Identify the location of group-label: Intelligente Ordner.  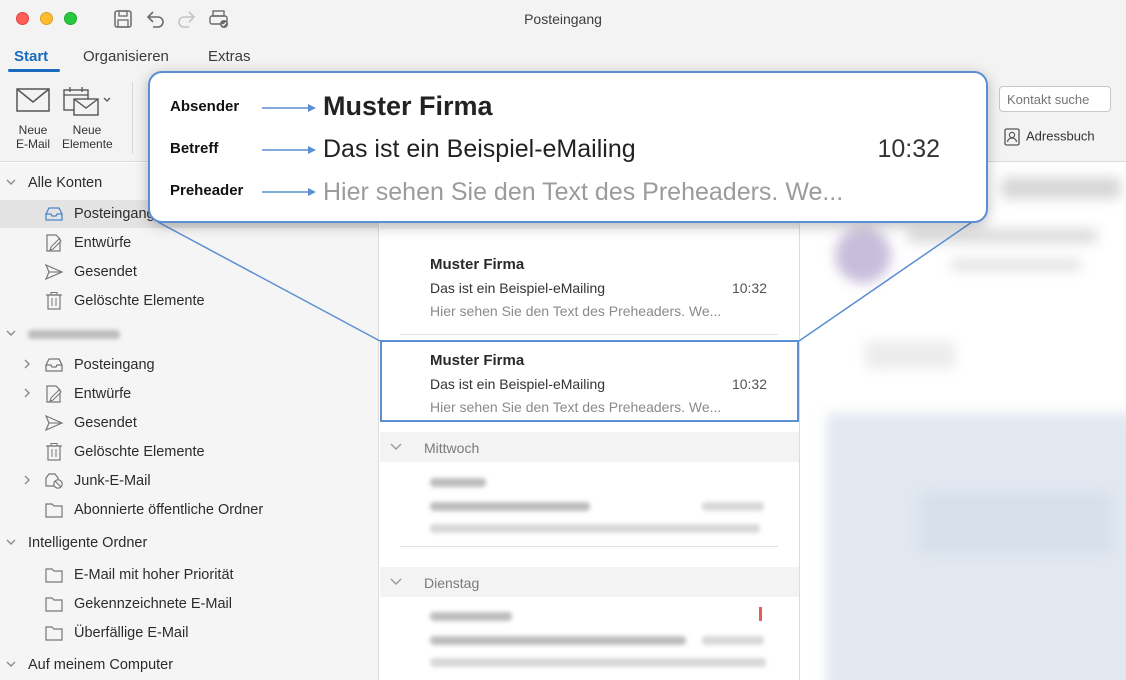
(88, 543).